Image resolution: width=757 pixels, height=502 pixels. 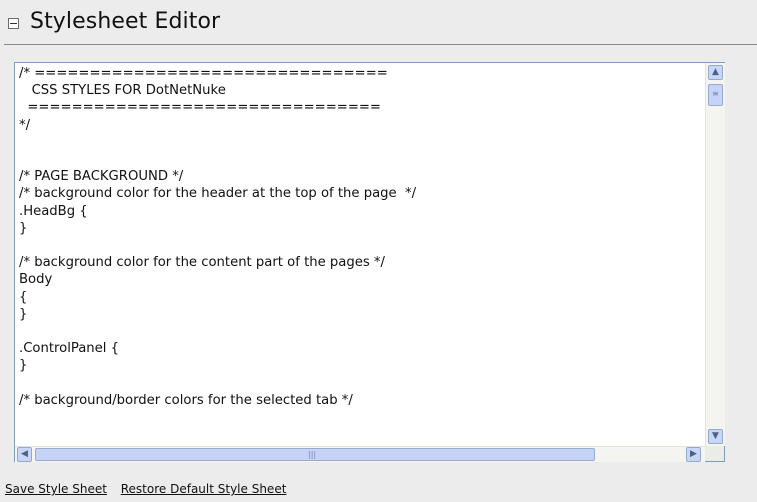 What do you see at coordinates (378, 22) in the screenshot?
I see `section-header: Stylesheet Editor` at bounding box center [378, 22].